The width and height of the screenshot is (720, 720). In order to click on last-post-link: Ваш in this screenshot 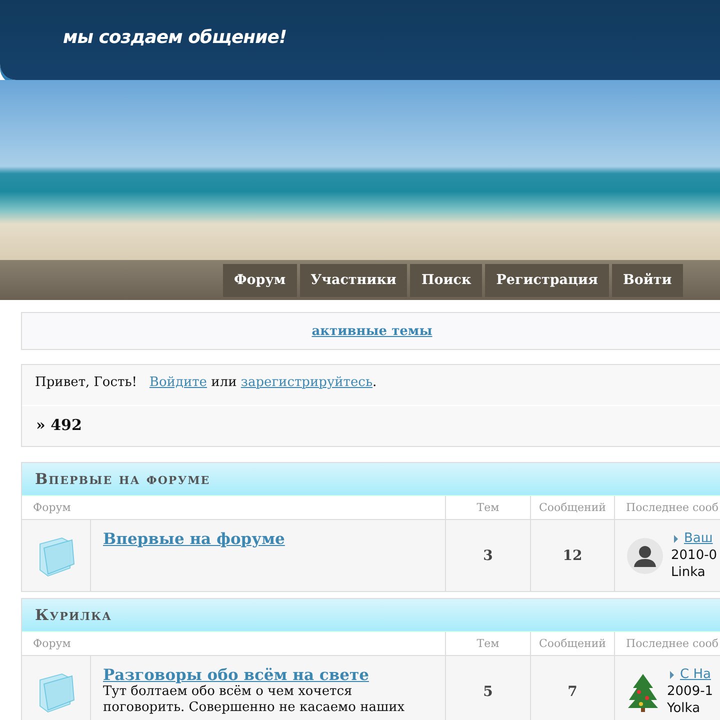, I will do `click(698, 538)`.